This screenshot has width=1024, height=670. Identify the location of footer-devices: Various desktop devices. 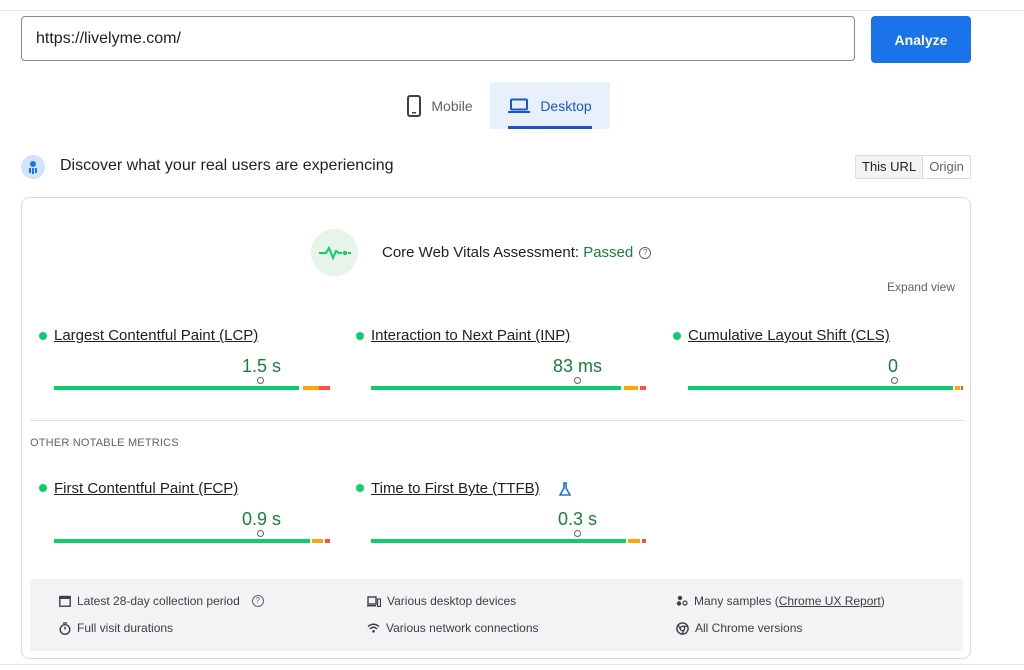
(441, 601).